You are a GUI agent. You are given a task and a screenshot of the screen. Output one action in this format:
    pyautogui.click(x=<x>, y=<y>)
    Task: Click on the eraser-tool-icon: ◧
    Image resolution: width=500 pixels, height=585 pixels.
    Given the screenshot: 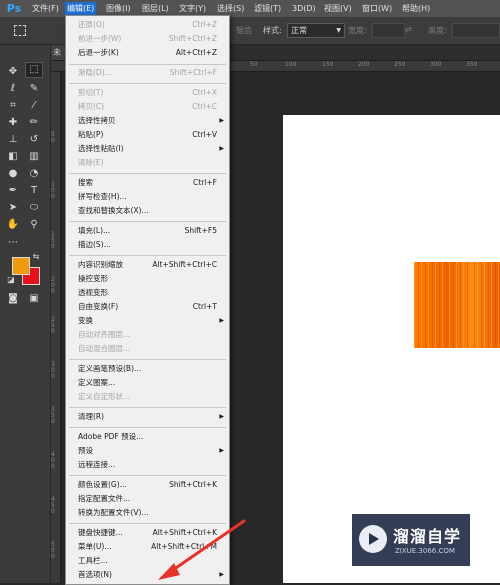 What is the action you would take?
    pyautogui.click(x=13, y=157)
    